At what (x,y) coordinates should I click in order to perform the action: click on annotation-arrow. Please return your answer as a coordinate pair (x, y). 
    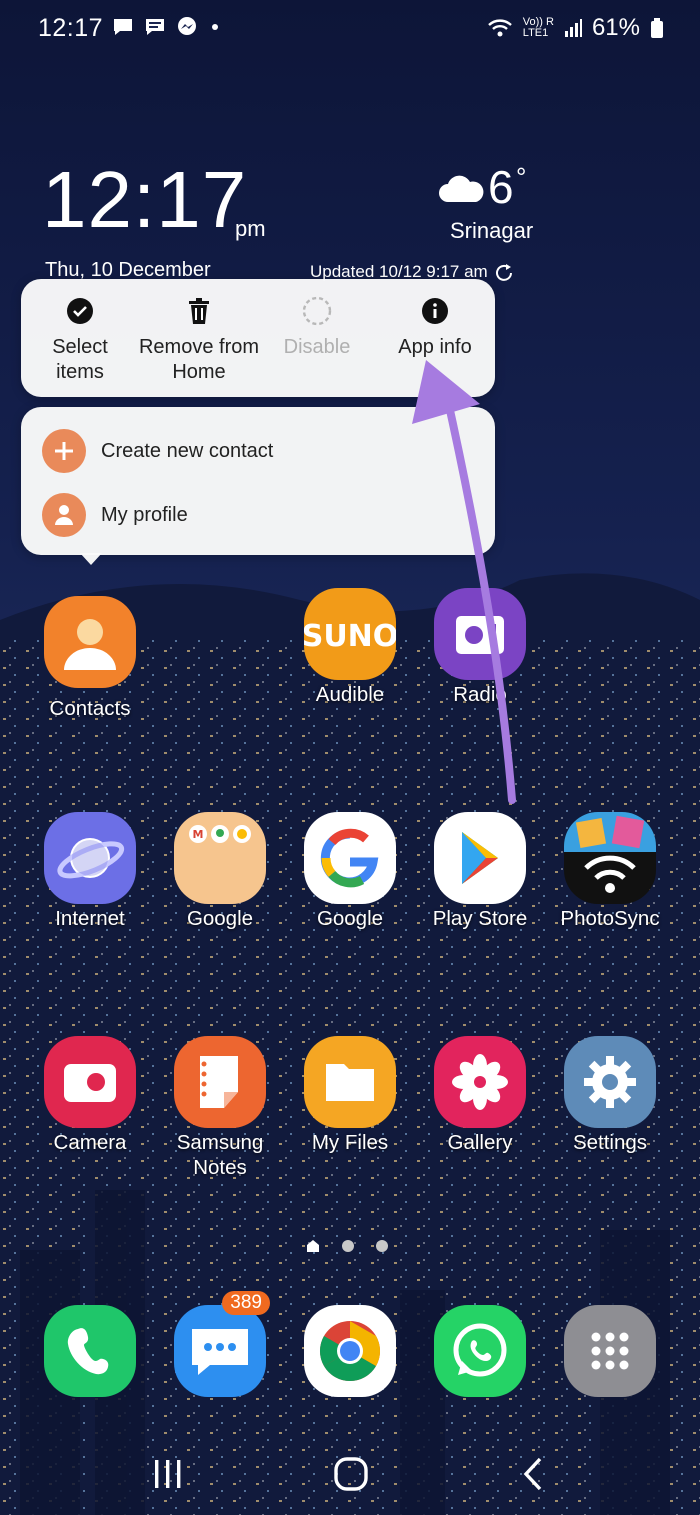
    Looking at the image, I should click on (464, 582).